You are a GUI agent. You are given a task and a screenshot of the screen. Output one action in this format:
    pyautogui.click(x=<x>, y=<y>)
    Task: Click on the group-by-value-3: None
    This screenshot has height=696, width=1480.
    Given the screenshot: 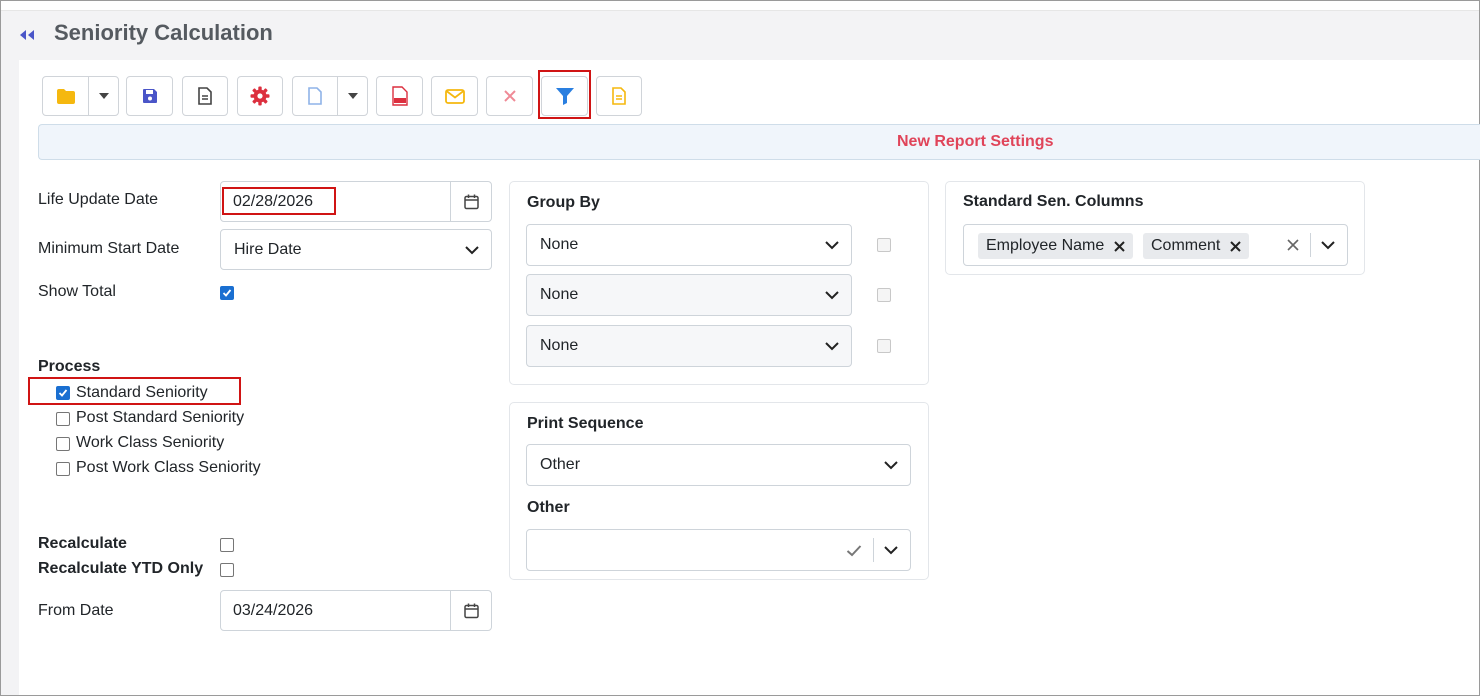 What is the action you would take?
    pyautogui.click(x=559, y=345)
    